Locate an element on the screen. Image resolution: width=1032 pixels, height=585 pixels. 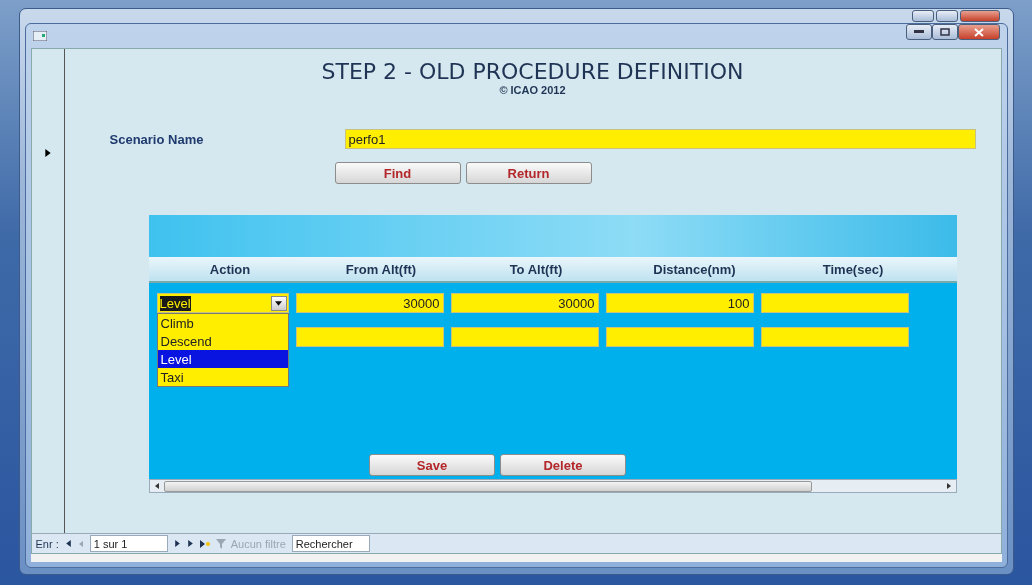
form-button: Delete is located at coordinates (563, 465).